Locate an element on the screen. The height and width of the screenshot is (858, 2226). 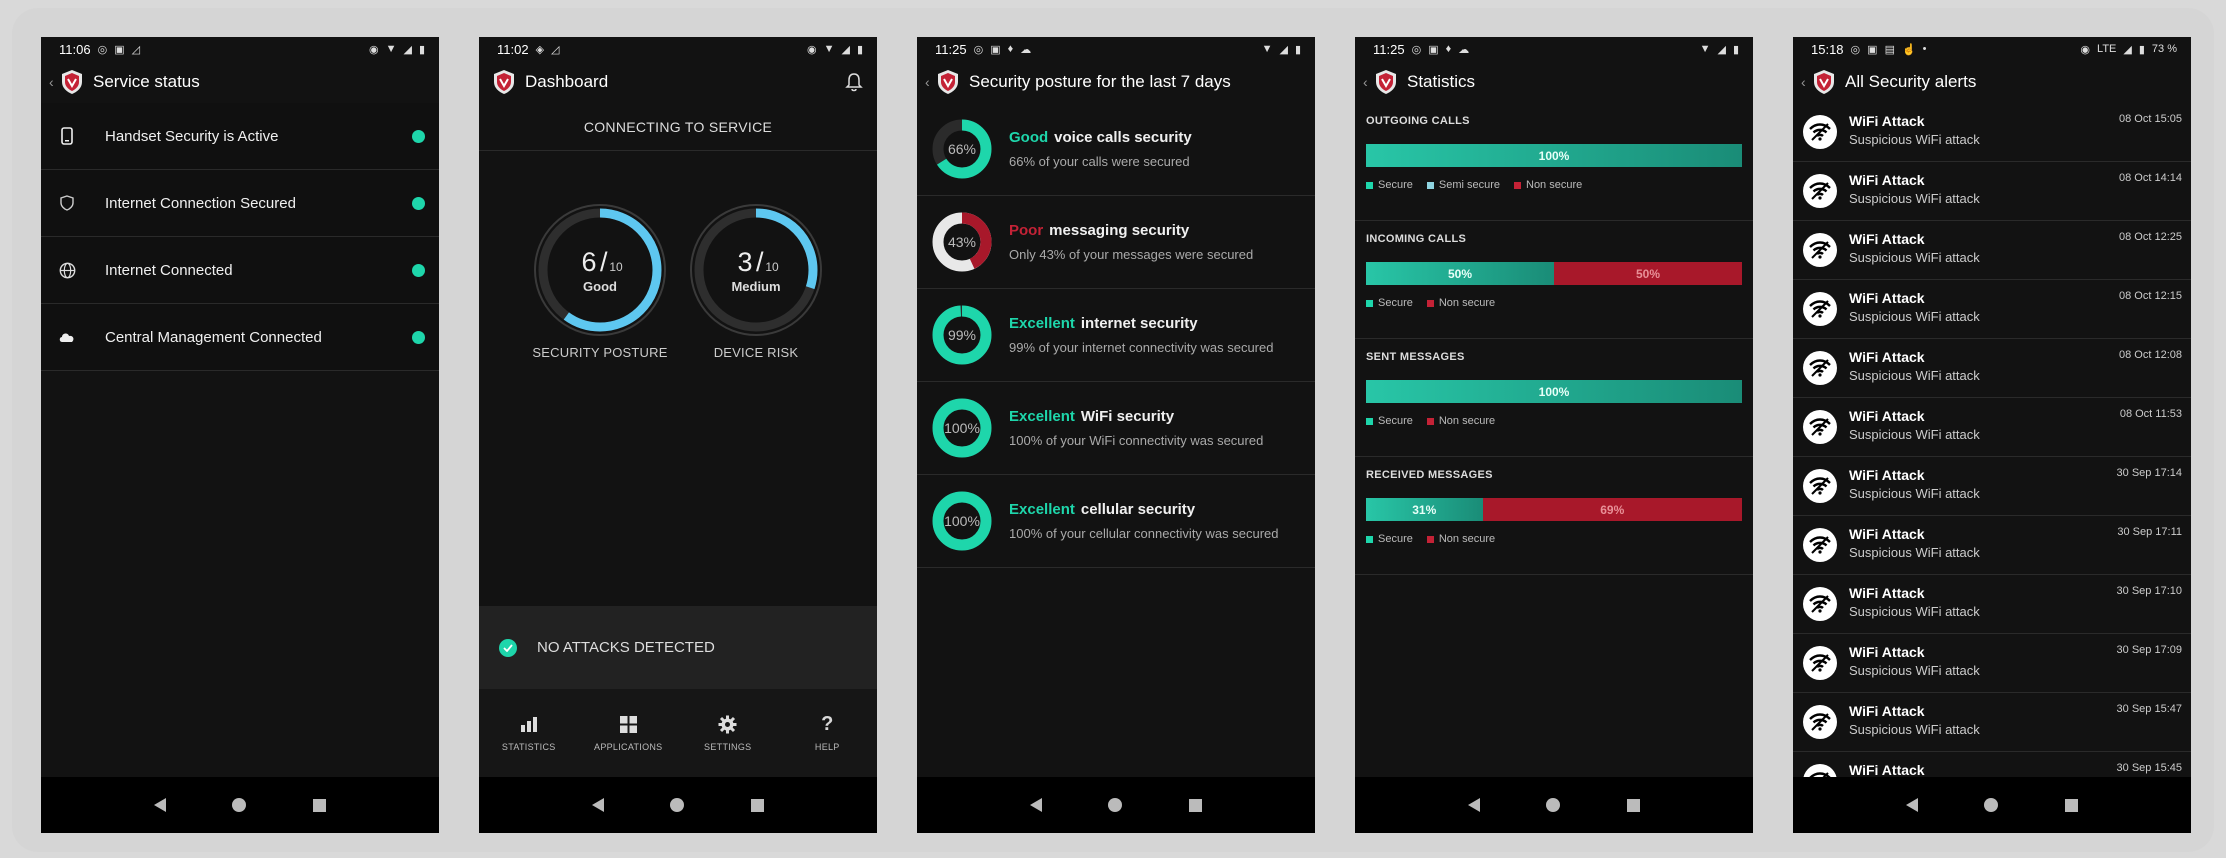
stat-bar: 31% 69% is located at coordinates (1554, 509).